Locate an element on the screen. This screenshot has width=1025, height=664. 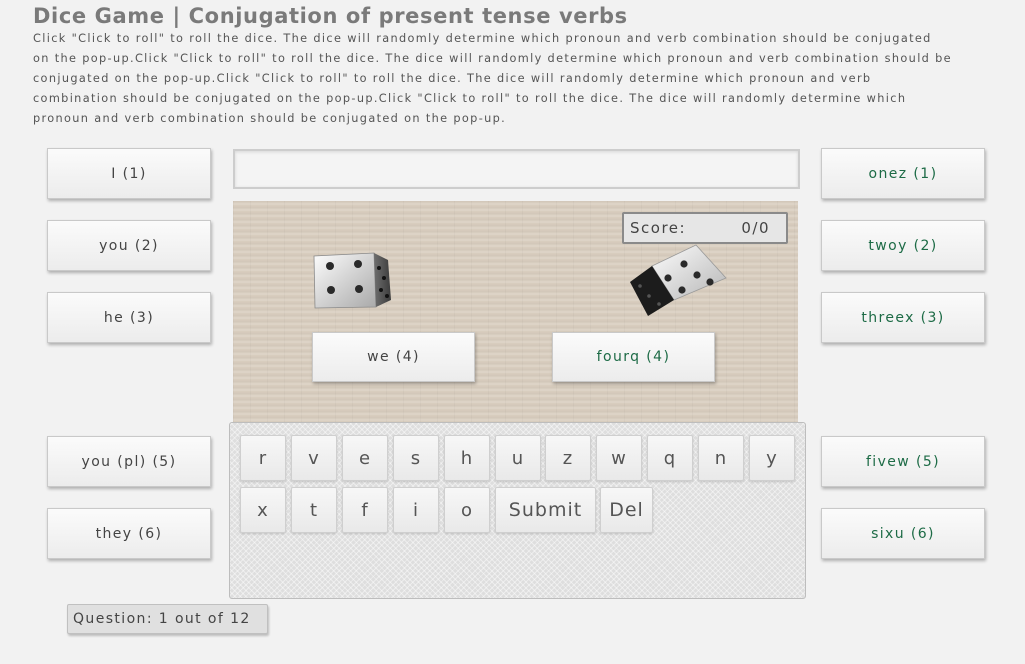
score-value: 0/0 is located at coordinates (755, 228).